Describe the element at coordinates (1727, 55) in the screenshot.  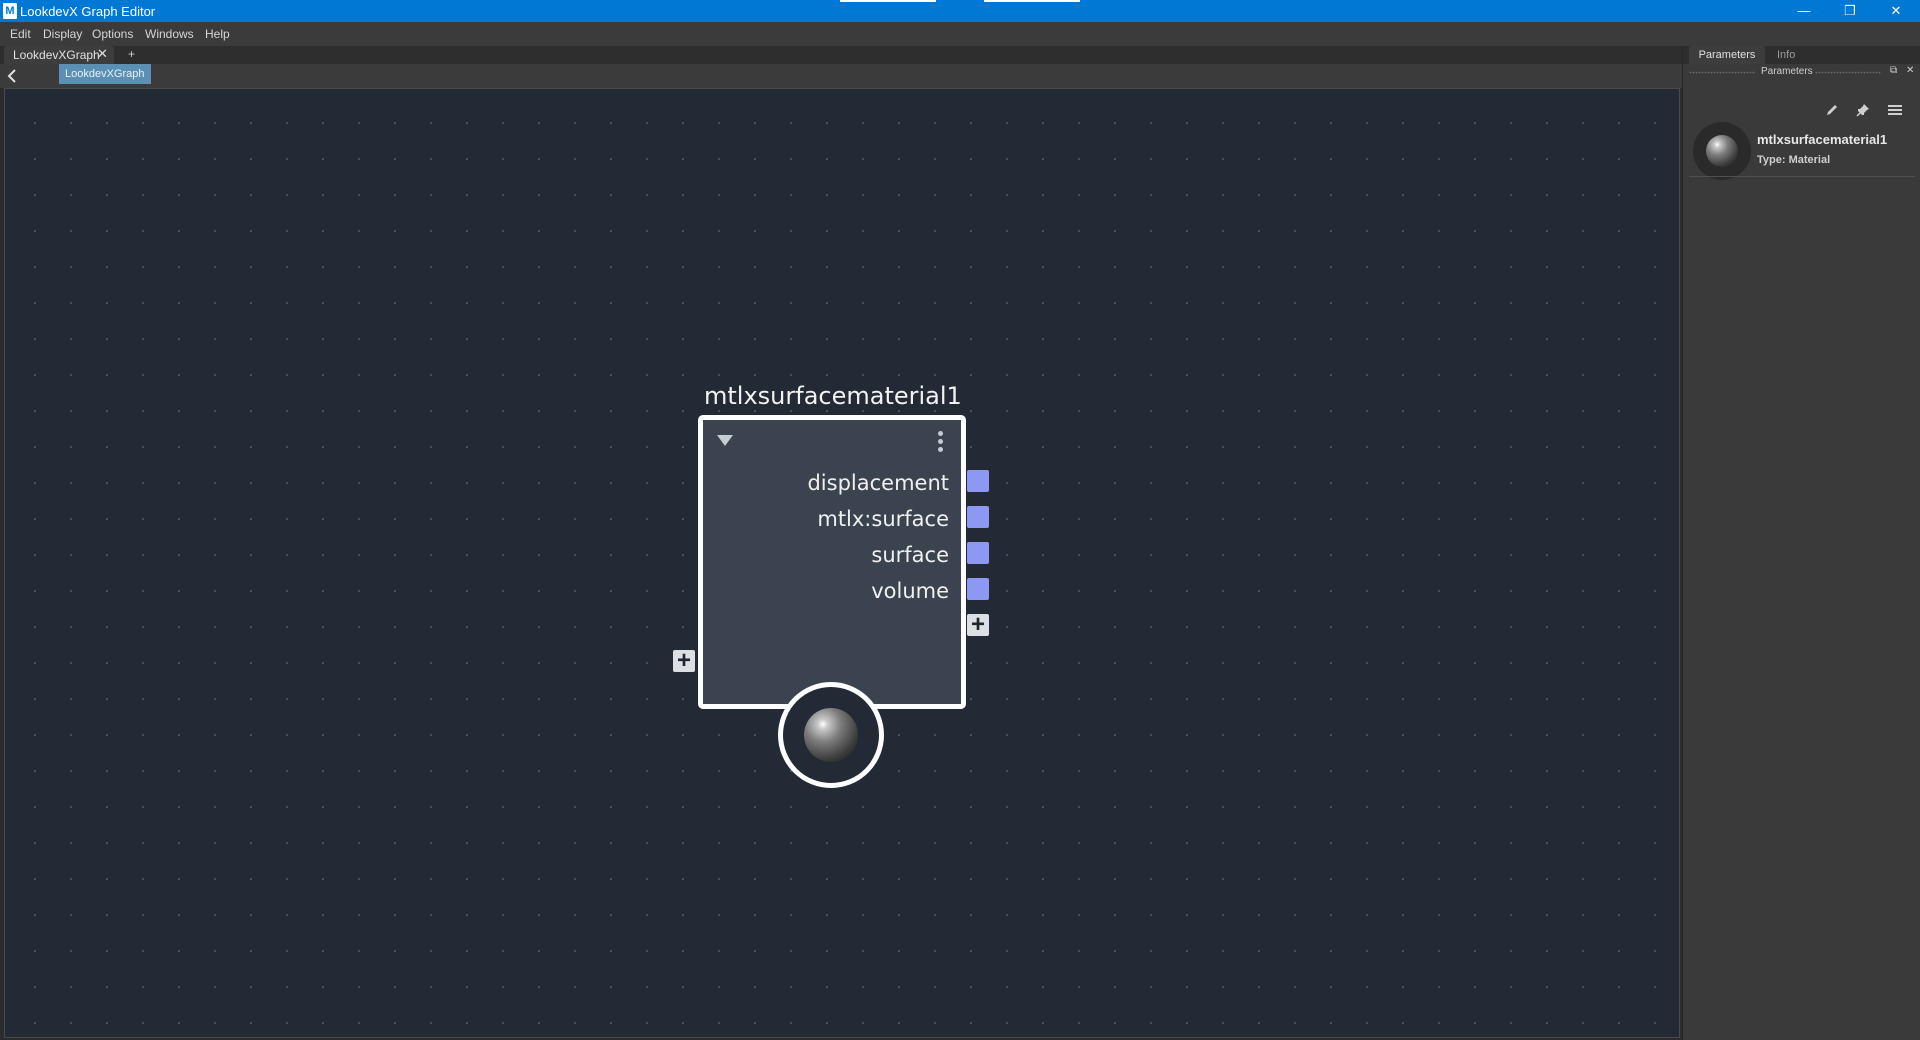
I see `tab-parameters: Parameters` at that location.